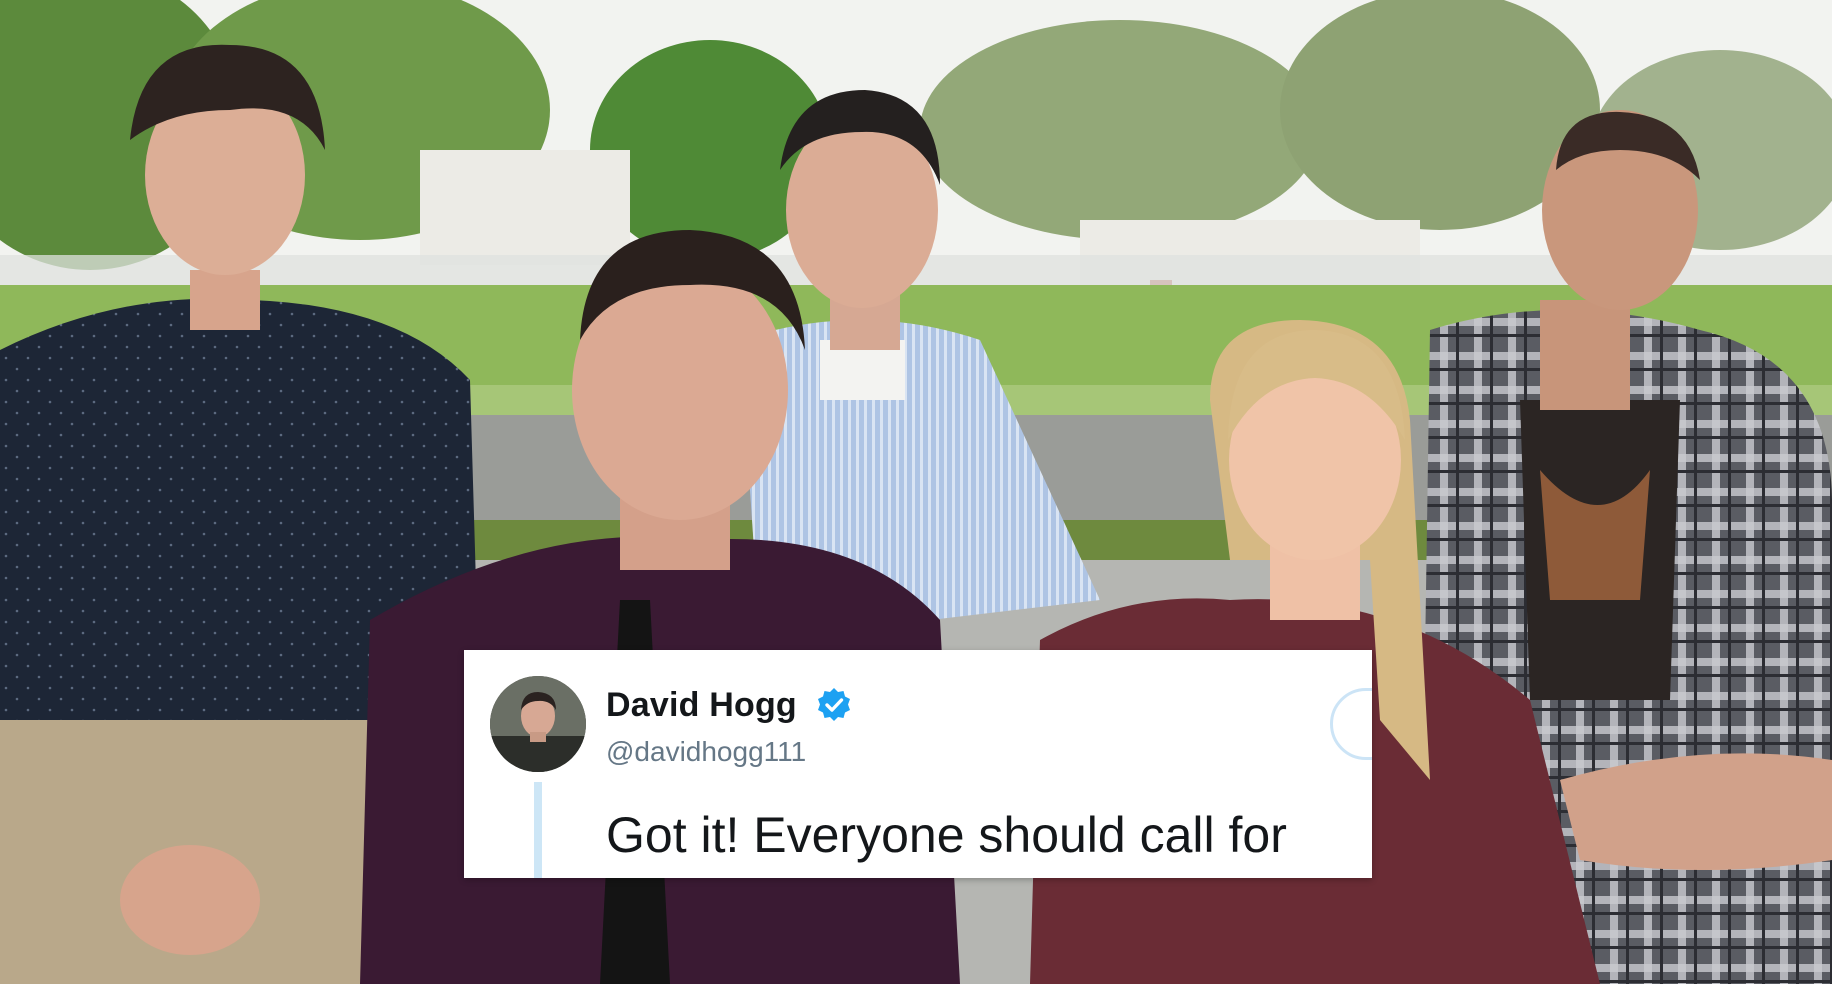  Describe the element at coordinates (706, 752) in the screenshot. I see `handle: @davidhogg111` at that location.